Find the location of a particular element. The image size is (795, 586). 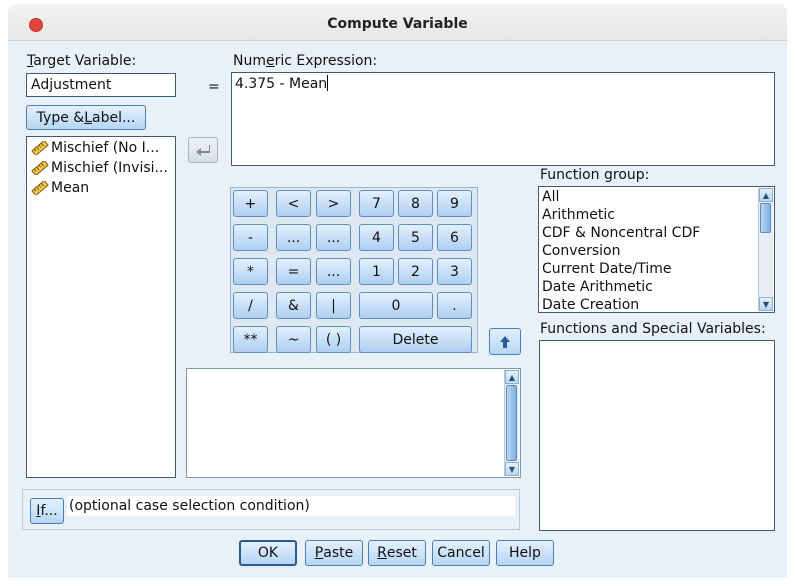

function-group-scrollbar: ▲ ▼ is located at coordinates (765, 249).